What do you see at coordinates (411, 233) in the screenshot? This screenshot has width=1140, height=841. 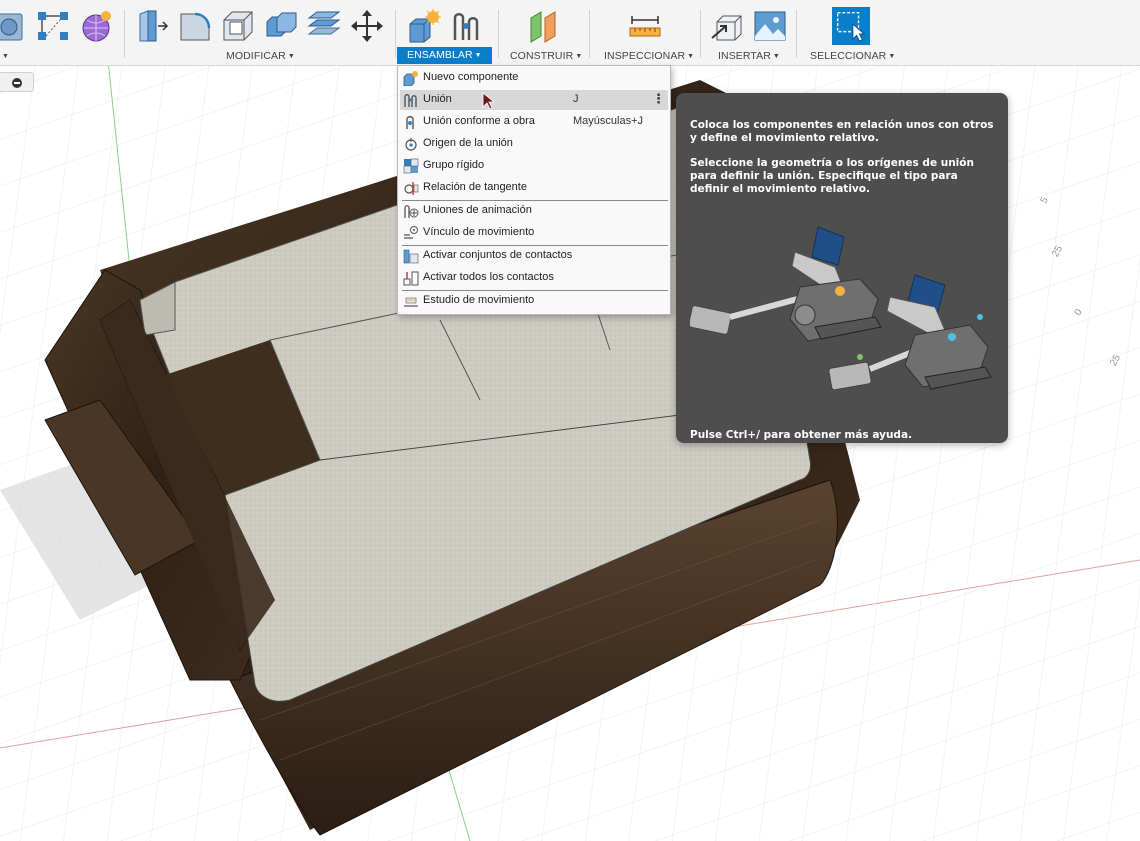 I see `motion-link-icon` at bounding box center [411, 233].